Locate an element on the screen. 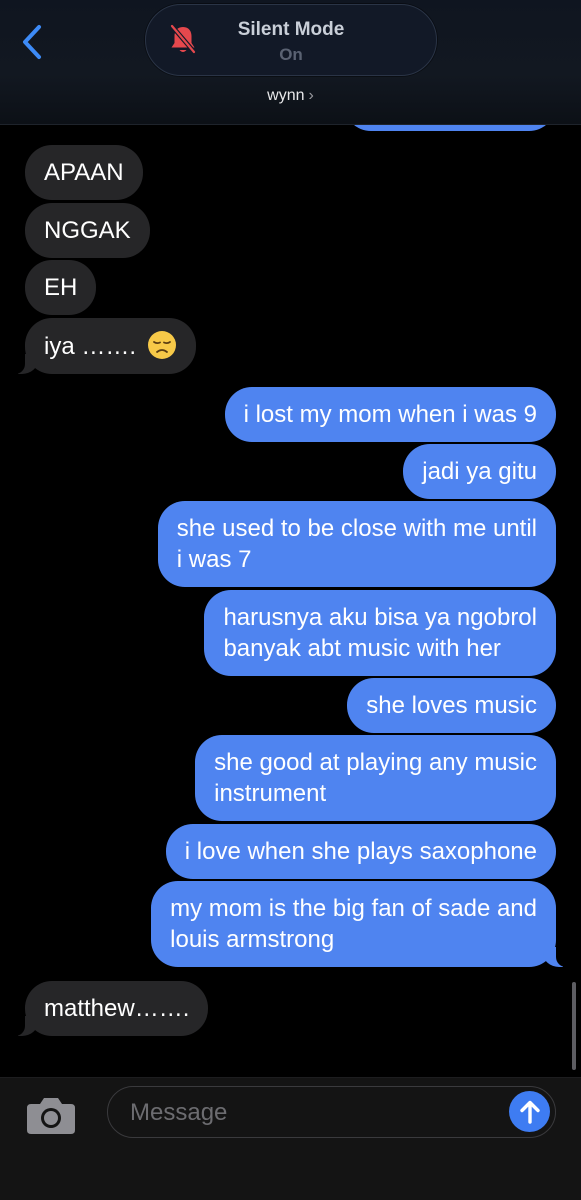 The width and height of the screenshot is (581, 1200). message-text-line: louis armstrong is located at coordinates (252, 939).